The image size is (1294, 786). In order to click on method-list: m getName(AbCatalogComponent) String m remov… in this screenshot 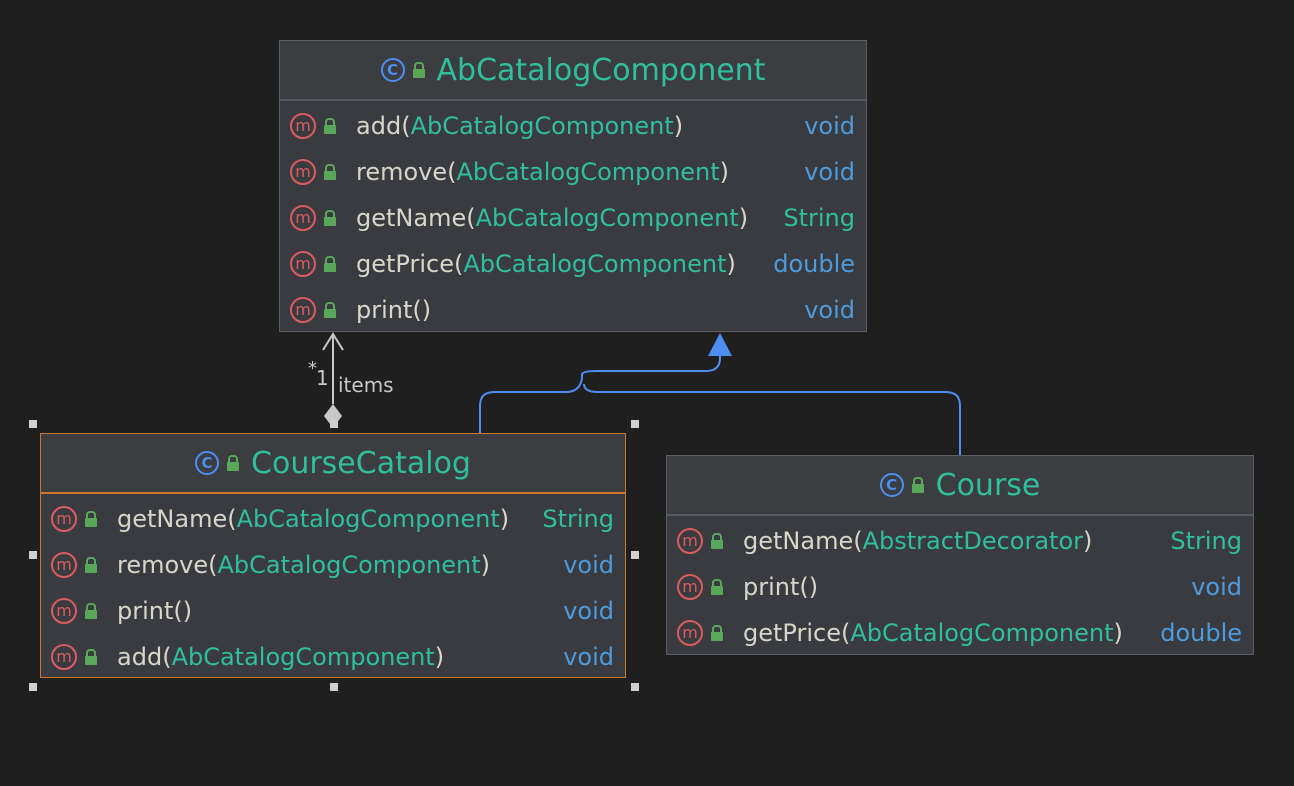, I will do `click(333, 587)`.